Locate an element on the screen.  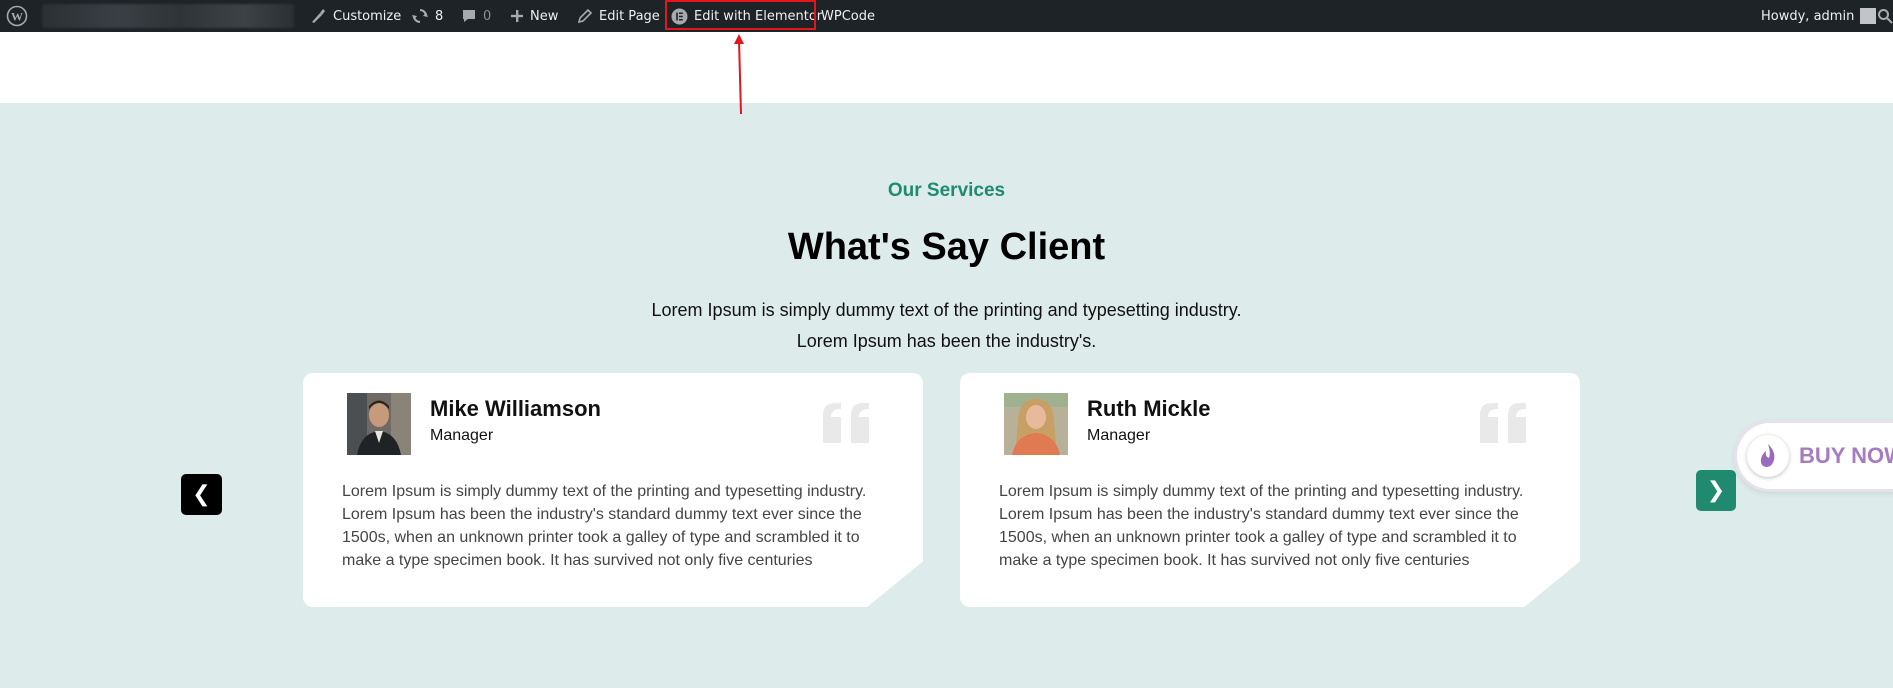
customize-link: Customize is located at coordinates (355, 16).